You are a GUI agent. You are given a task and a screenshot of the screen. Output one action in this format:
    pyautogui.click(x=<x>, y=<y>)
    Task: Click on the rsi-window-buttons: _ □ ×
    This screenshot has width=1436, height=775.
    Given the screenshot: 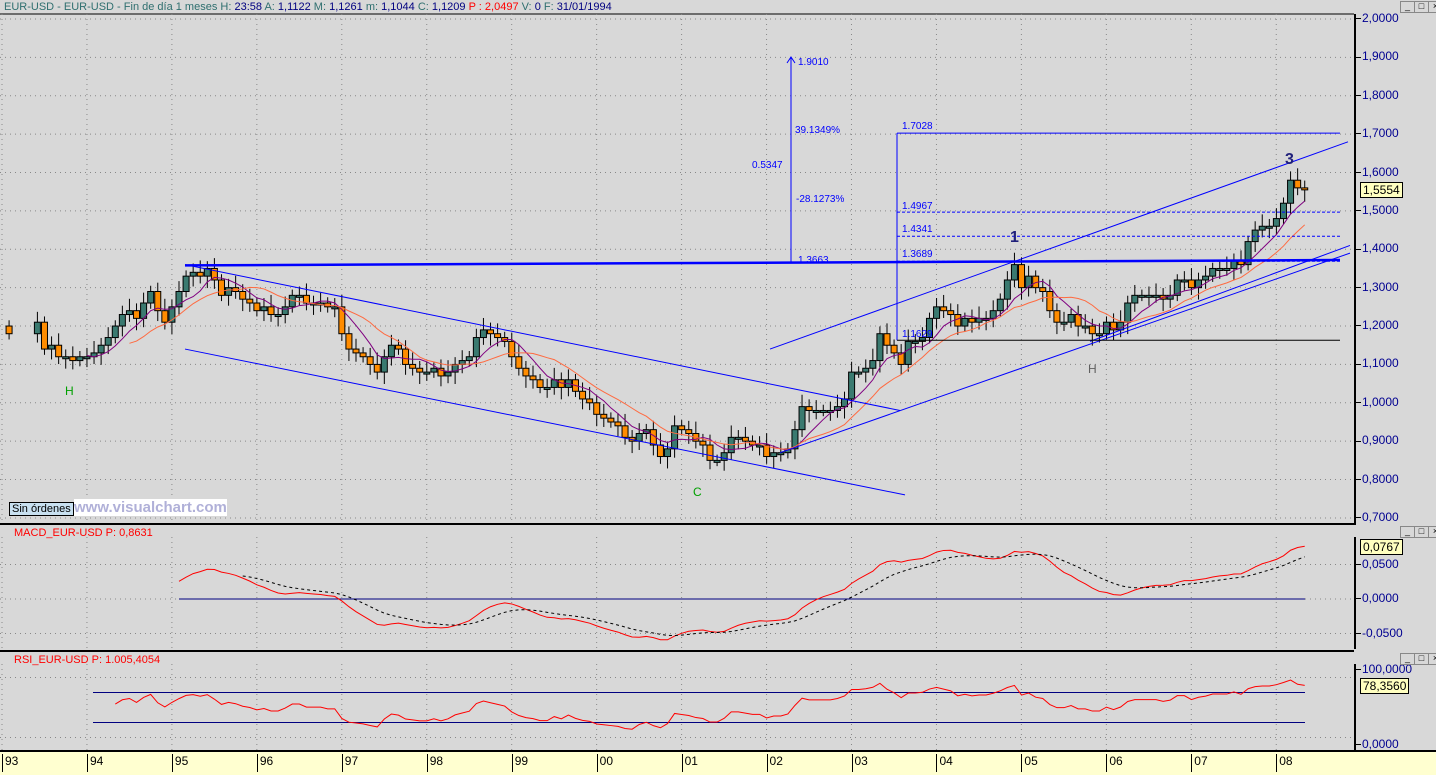 What is the action you would take?
    pyautogui.click(x=1395, y=658)
    